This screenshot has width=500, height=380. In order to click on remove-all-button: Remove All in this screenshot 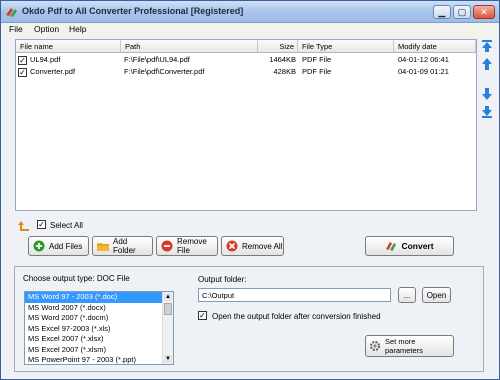, I will do `click(252, 246)`.